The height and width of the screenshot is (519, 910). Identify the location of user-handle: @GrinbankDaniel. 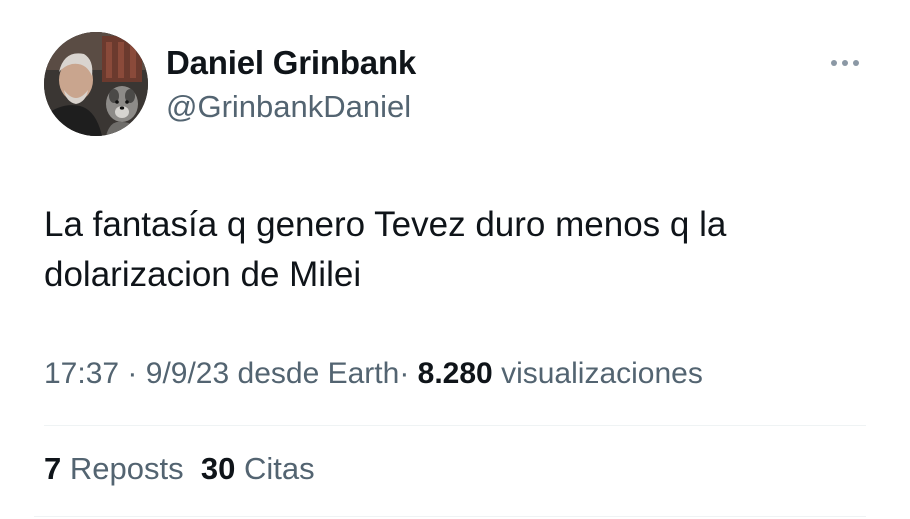
(288, 107).